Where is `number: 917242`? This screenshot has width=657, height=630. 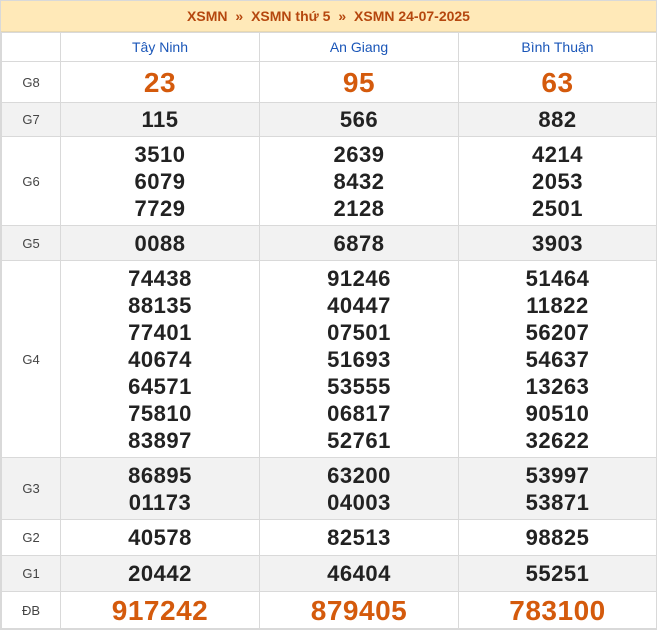
number: 917242 is located at coordinates (160, 610).